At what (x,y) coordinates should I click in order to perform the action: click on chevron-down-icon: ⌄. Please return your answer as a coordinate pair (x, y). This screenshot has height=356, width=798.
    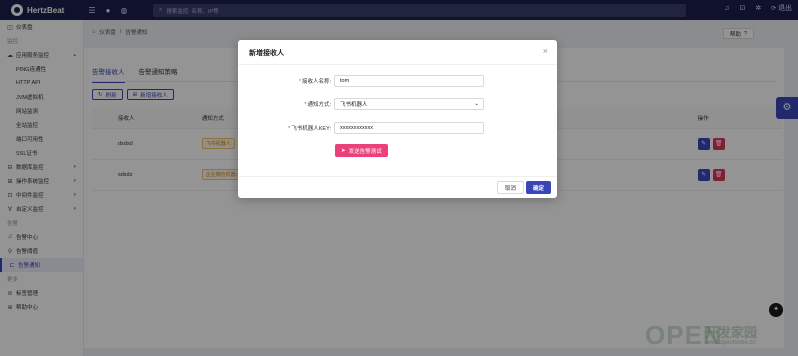
    Looking at the image, I should click on (476, 103).